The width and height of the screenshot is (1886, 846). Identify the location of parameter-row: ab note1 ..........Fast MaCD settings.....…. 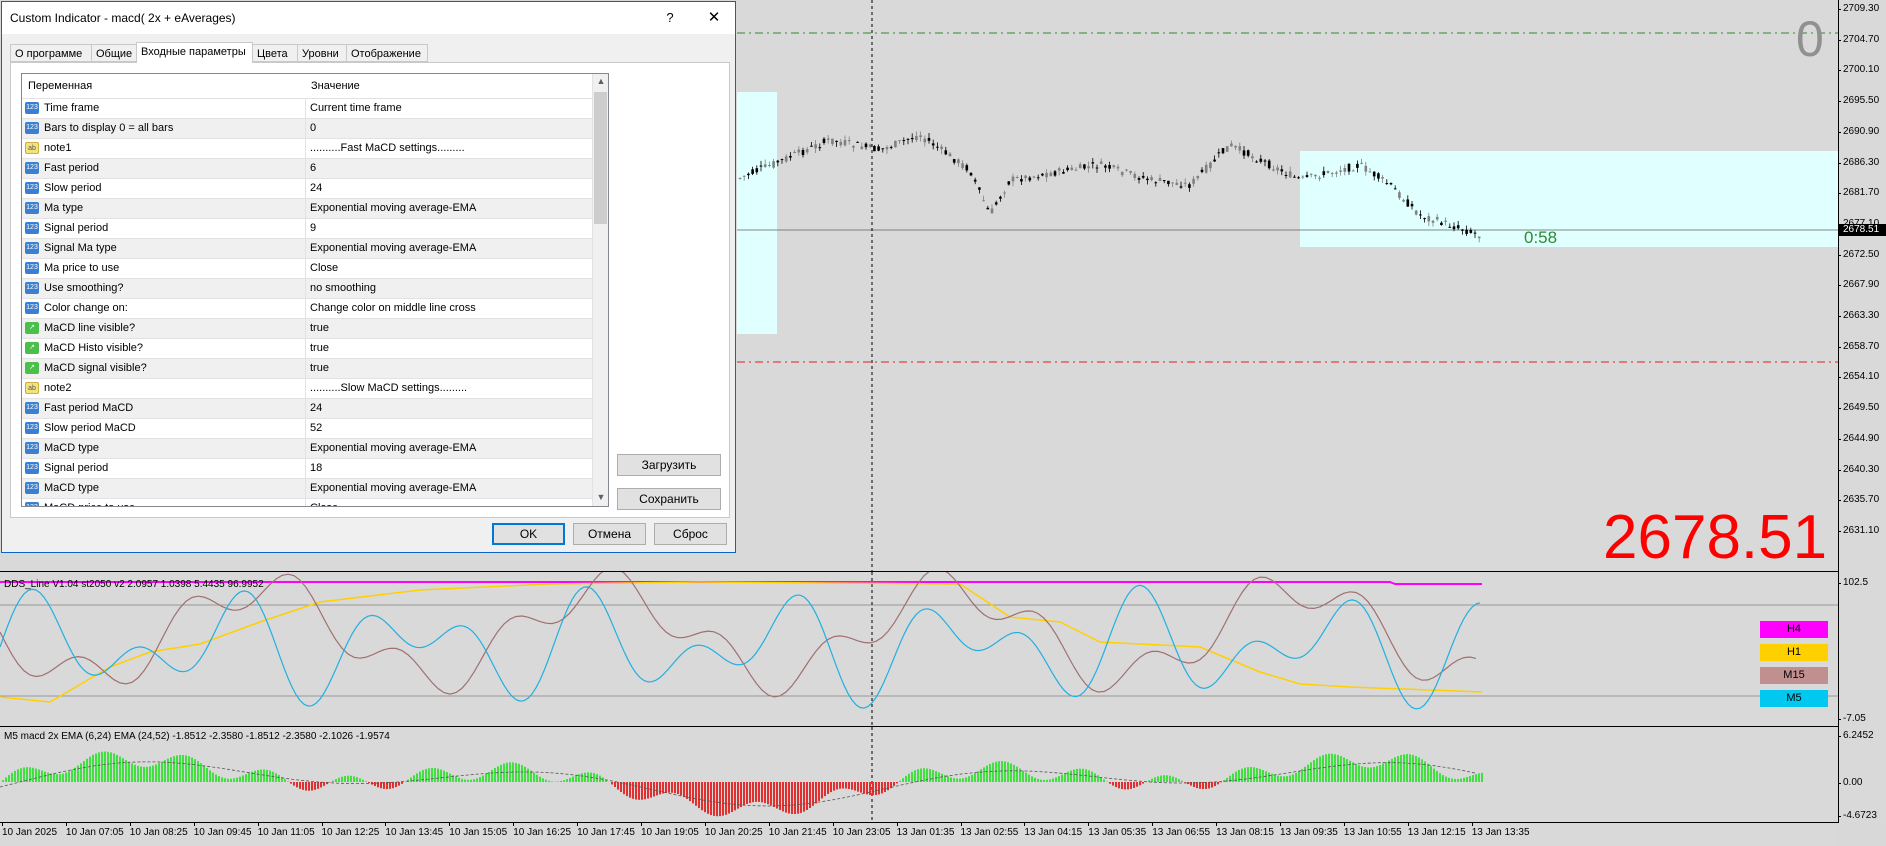
(307, 148).